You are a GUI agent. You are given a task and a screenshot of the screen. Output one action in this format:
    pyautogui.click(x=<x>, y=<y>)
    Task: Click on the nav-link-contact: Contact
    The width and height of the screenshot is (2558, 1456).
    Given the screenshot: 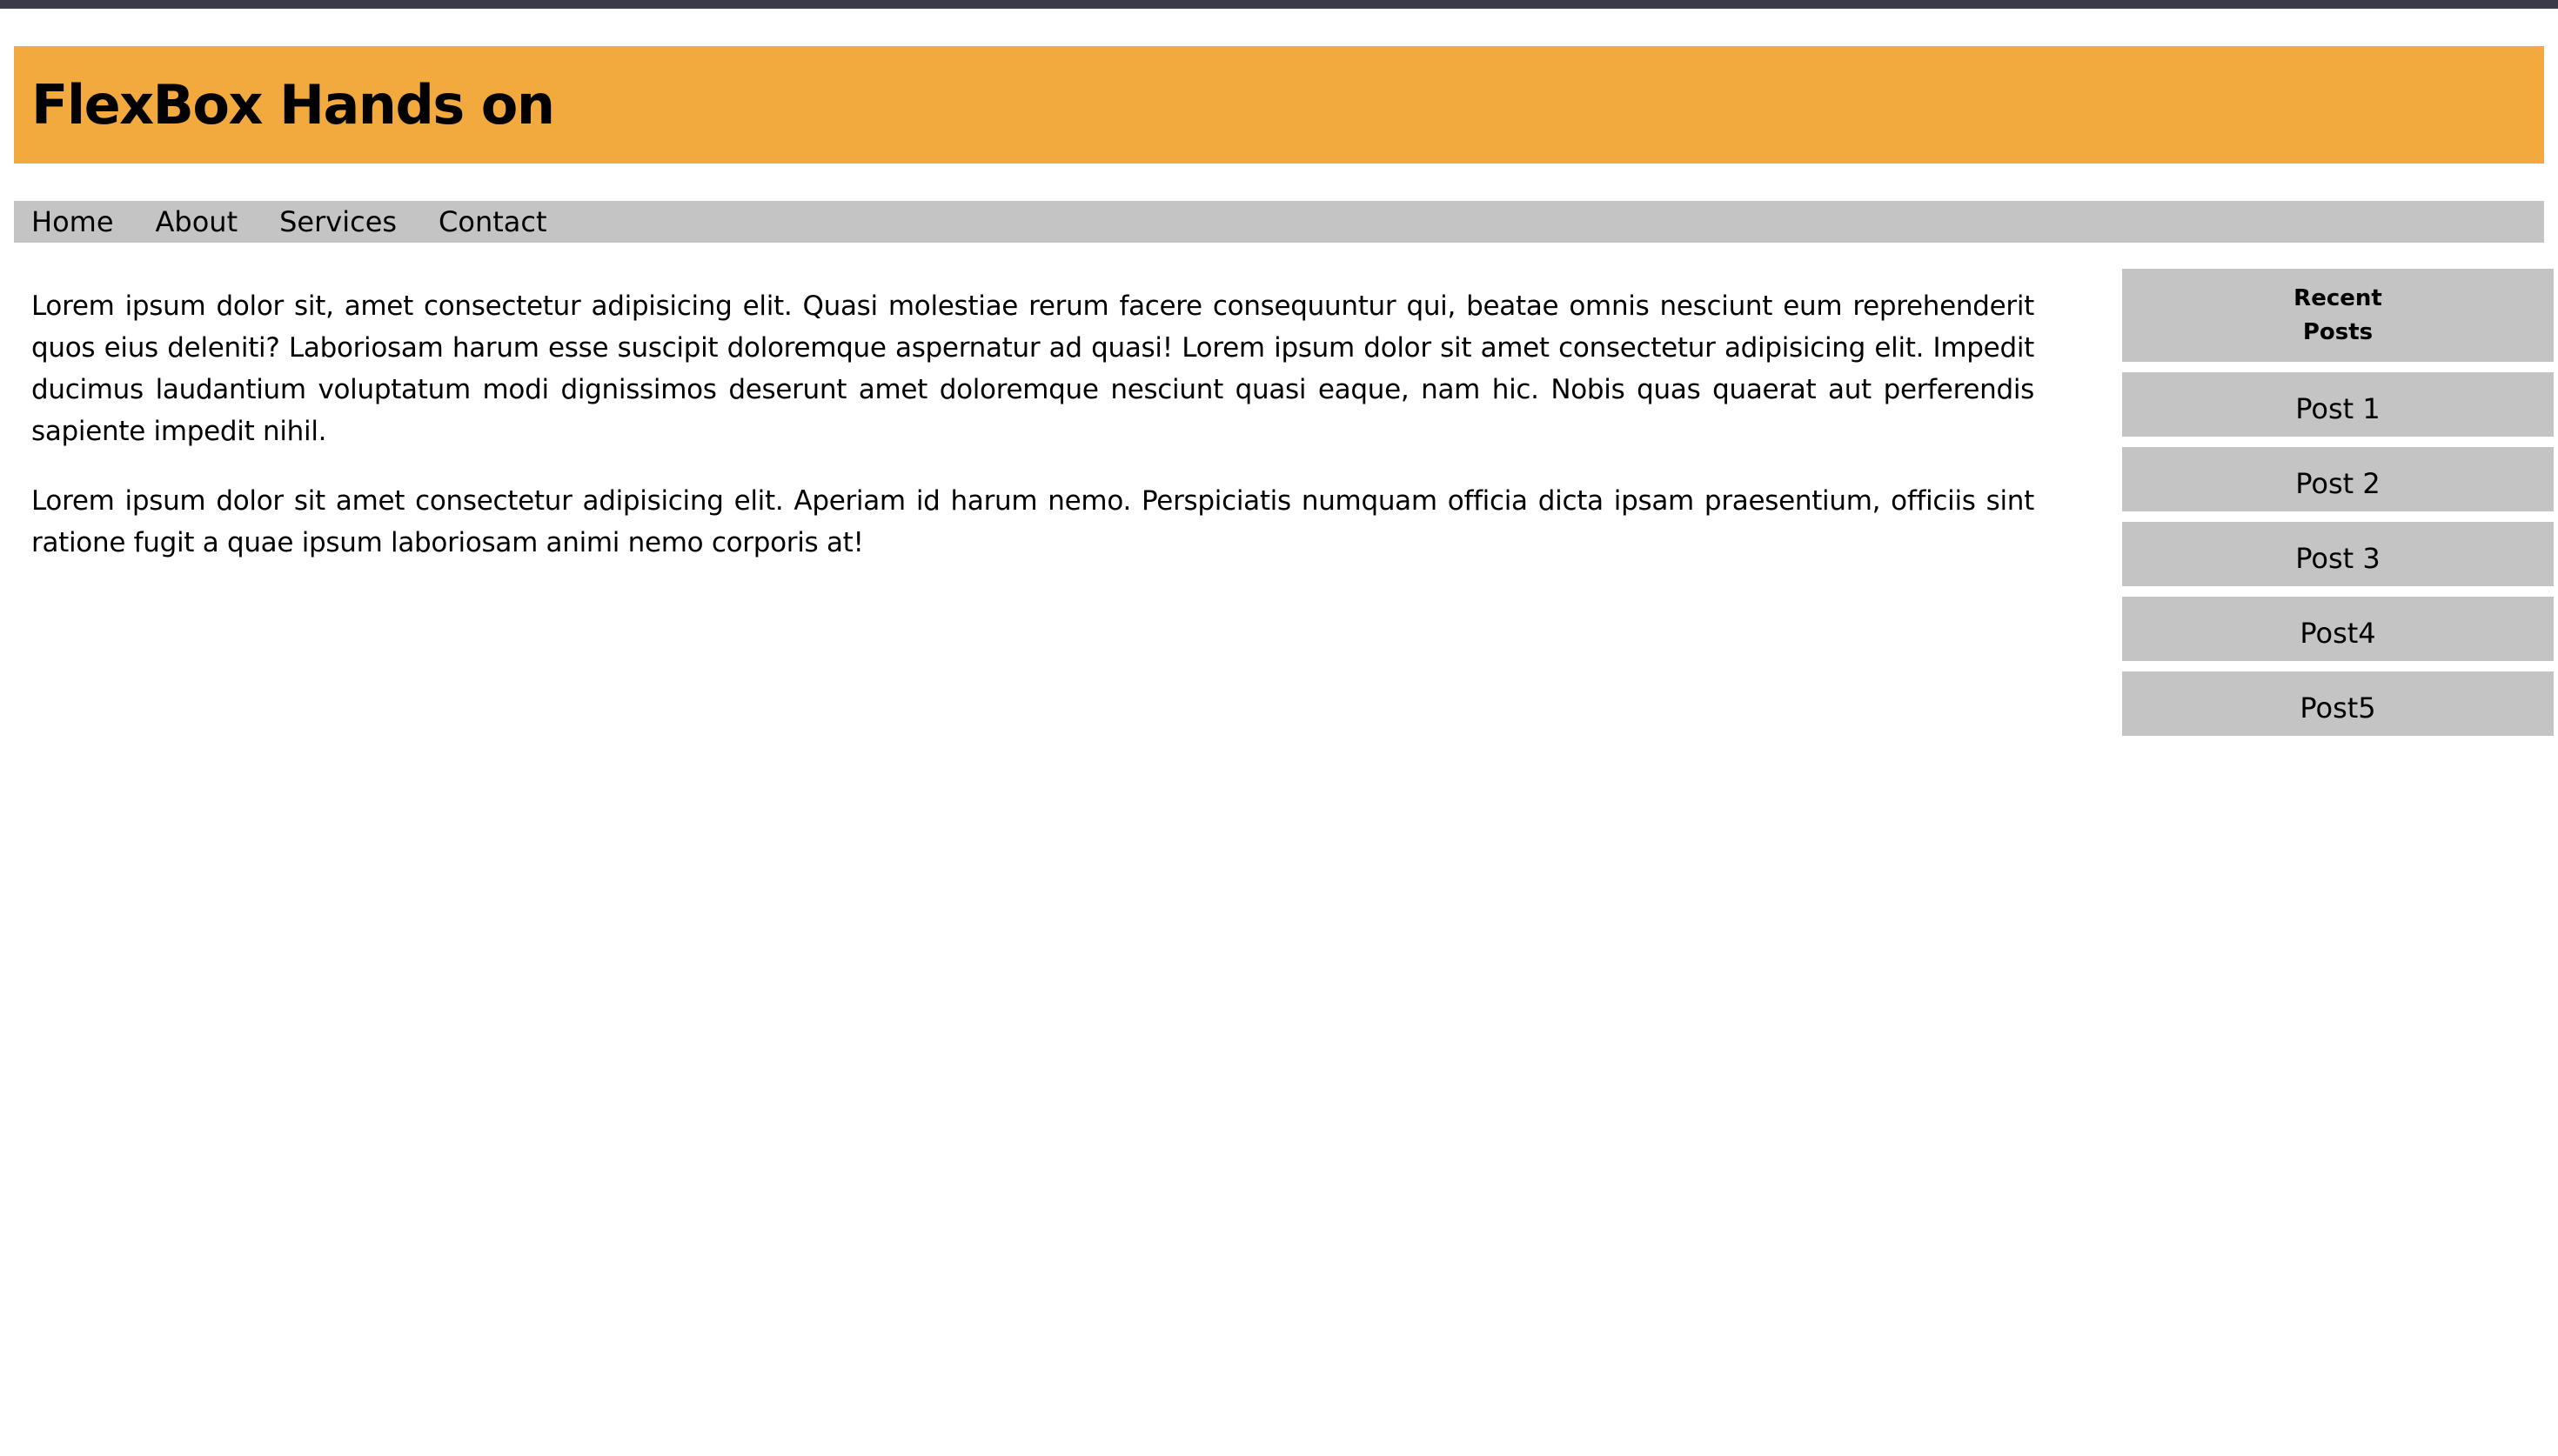 What is the action you would take?
    pyautogui.click(x=493, y=222)
    